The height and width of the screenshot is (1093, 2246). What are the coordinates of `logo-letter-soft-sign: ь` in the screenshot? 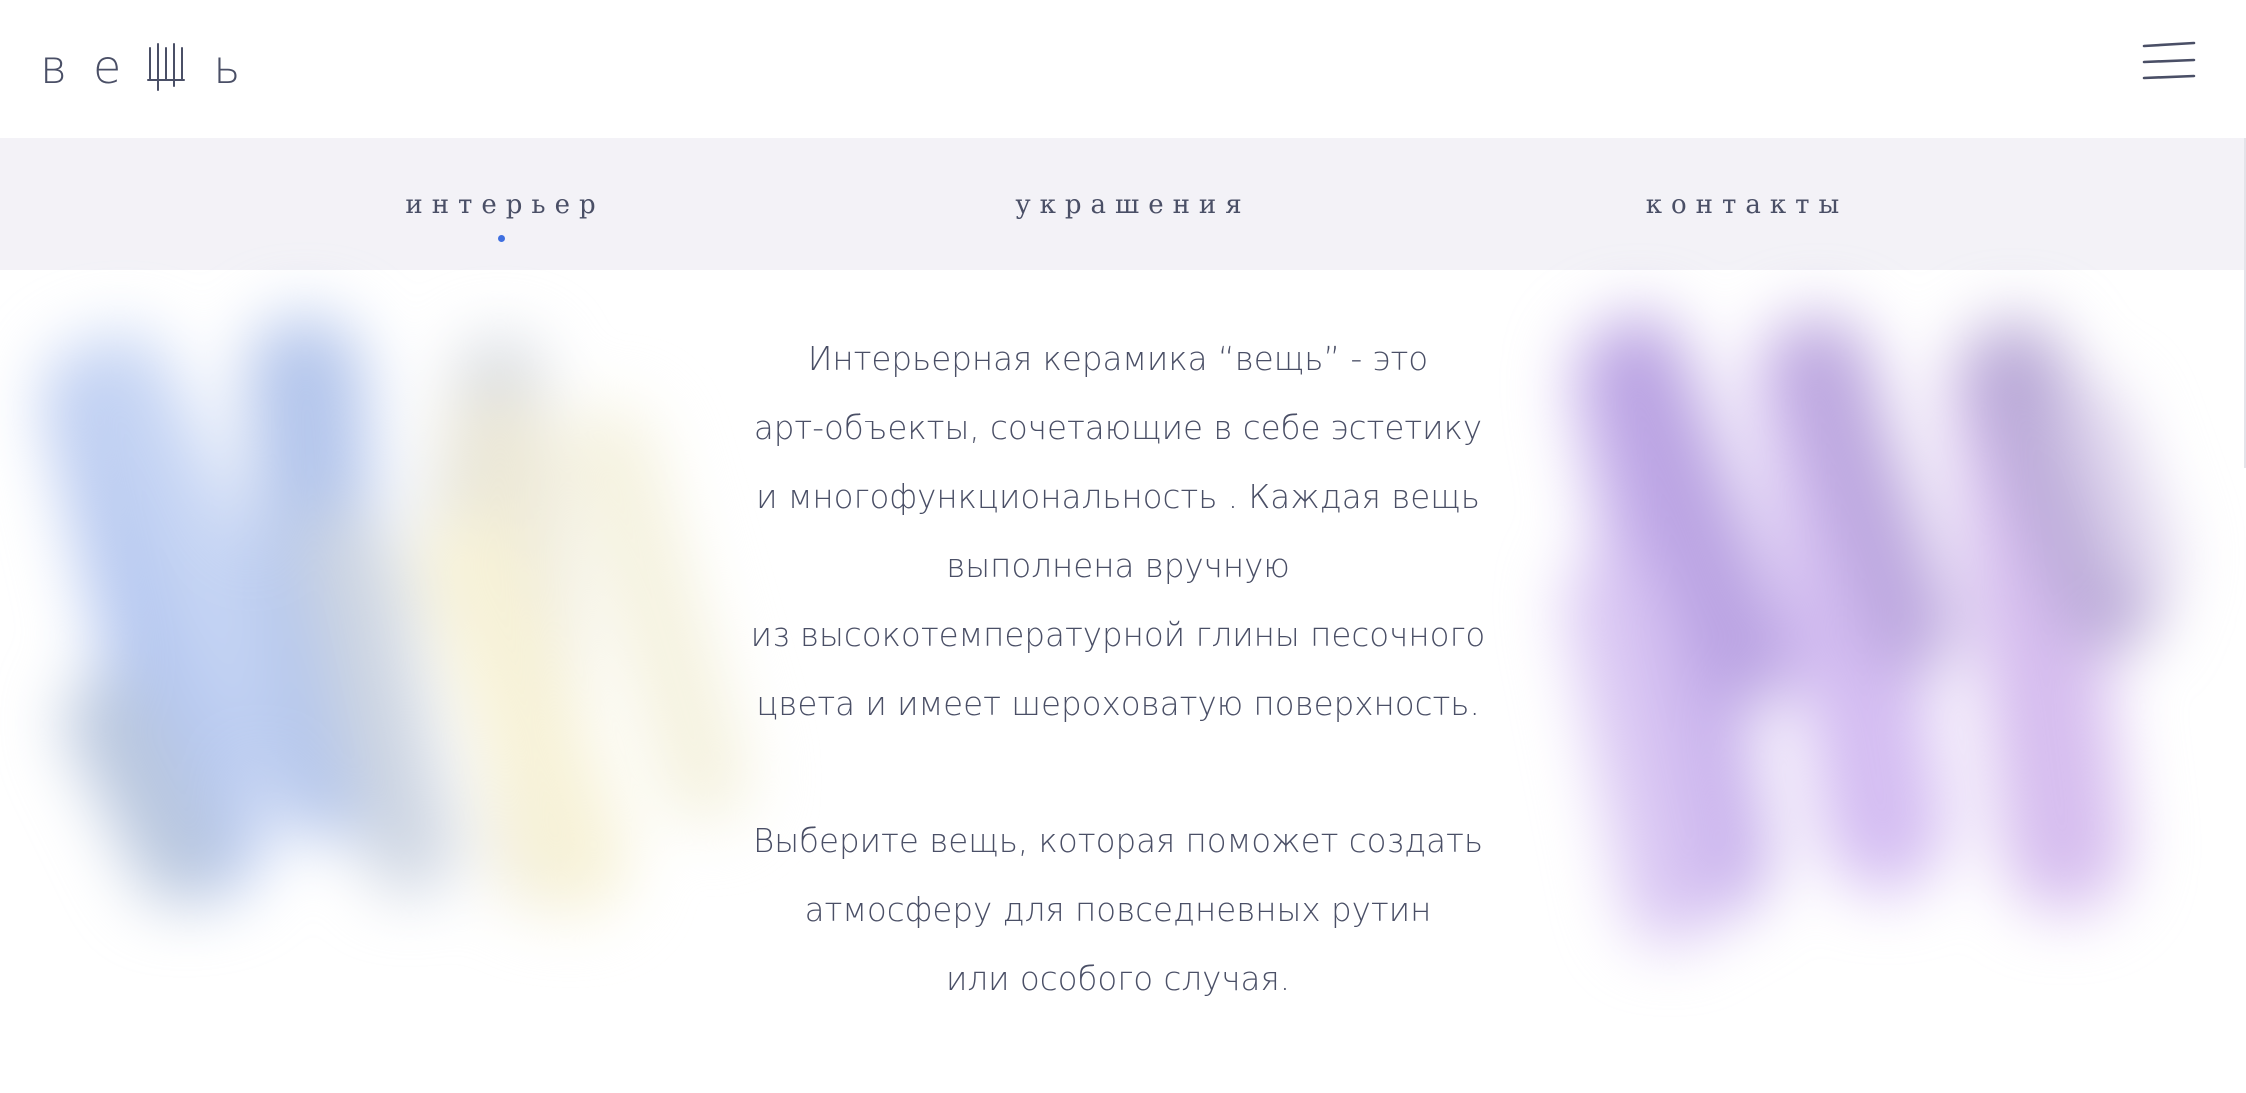 It's located at (227, 67).